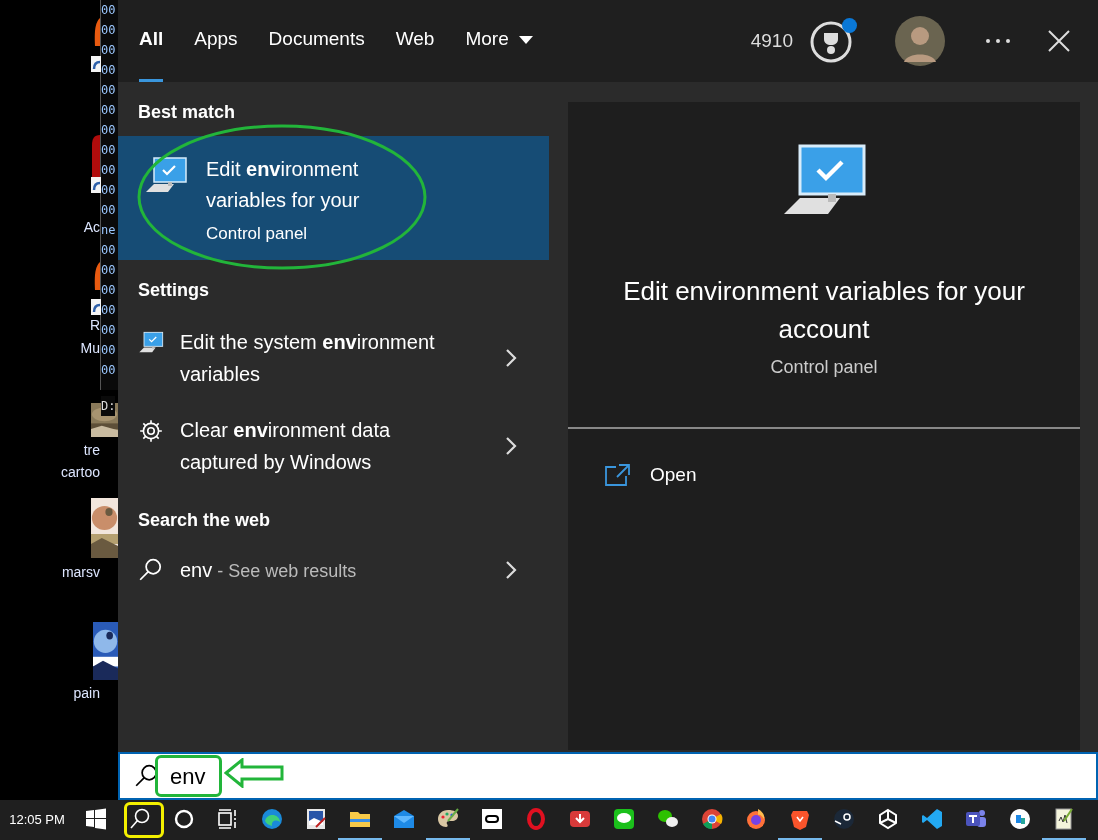 The height and width of the screenshot is (840, 1098). What do you see at coordinates (824, 367) in the screenshot?
I see `preview-subtitle: Control panel` at bounding box center [824, 367].